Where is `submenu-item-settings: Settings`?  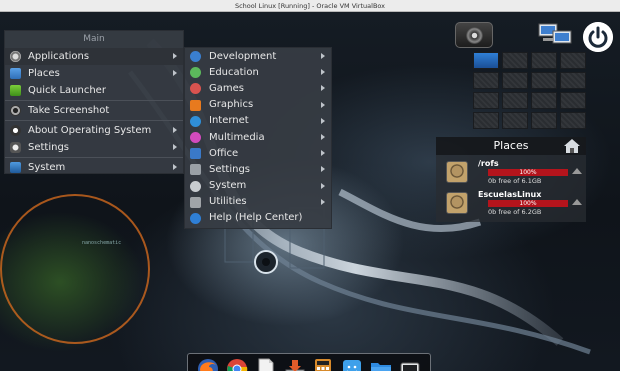 submenu-item-settings: Settings is located at coordinates (258, 169).